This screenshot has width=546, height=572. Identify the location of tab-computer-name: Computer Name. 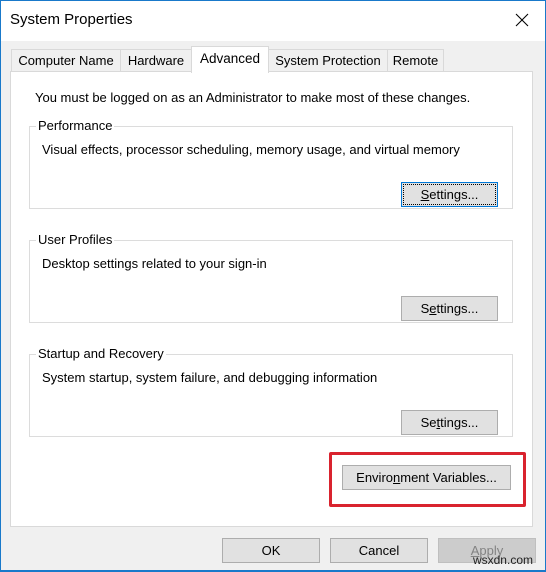
(66, 60).